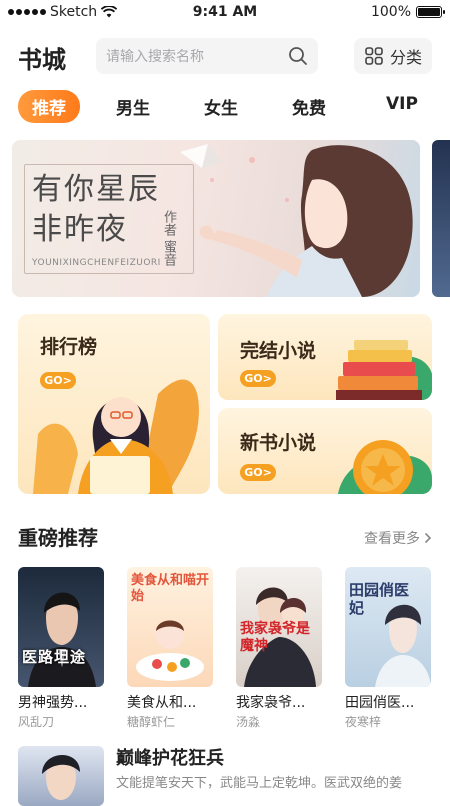 This screenshot has width=450, height=806. Describe the element at coordinates (80, 229) in the screenshot. I see `banner-title-line2: 非昨夜` at that location.